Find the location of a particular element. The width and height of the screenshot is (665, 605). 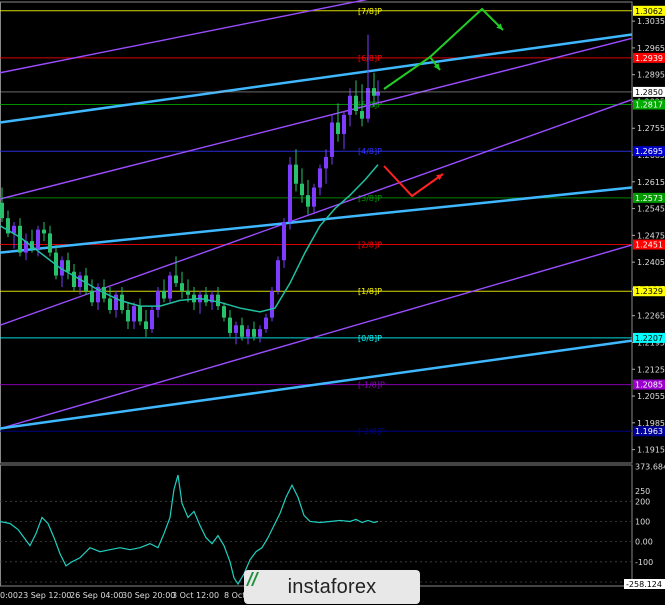

price-tag-label: 1.1963 is located at coordinates (649, 431).